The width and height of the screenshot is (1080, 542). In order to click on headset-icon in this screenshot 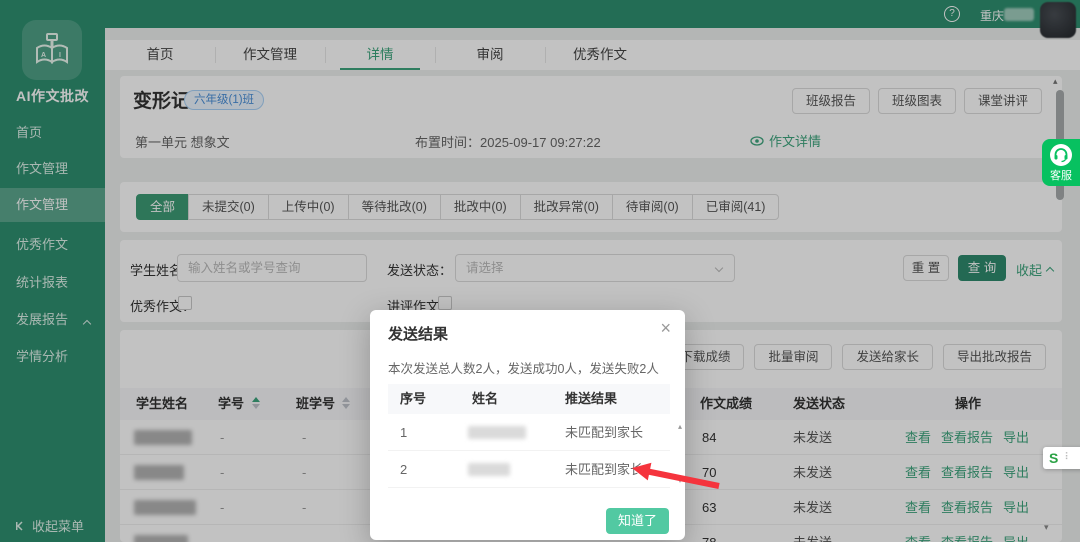, I will do `click(1061, 155)`.